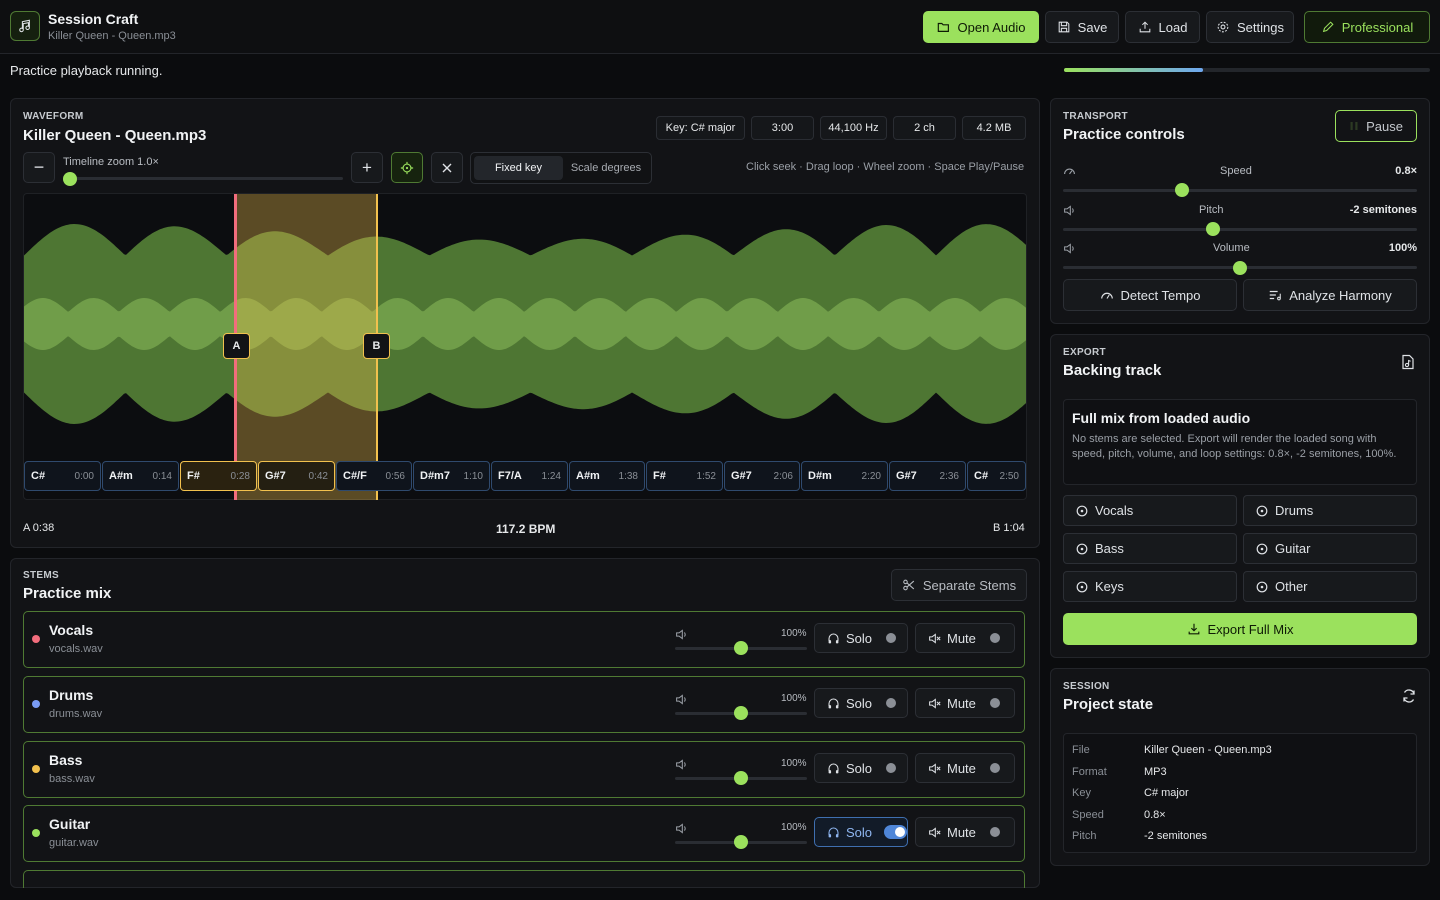  Describe the element at coordinates (435, 476) in the screenshot. I see `chord-name: D#m7` at that location.